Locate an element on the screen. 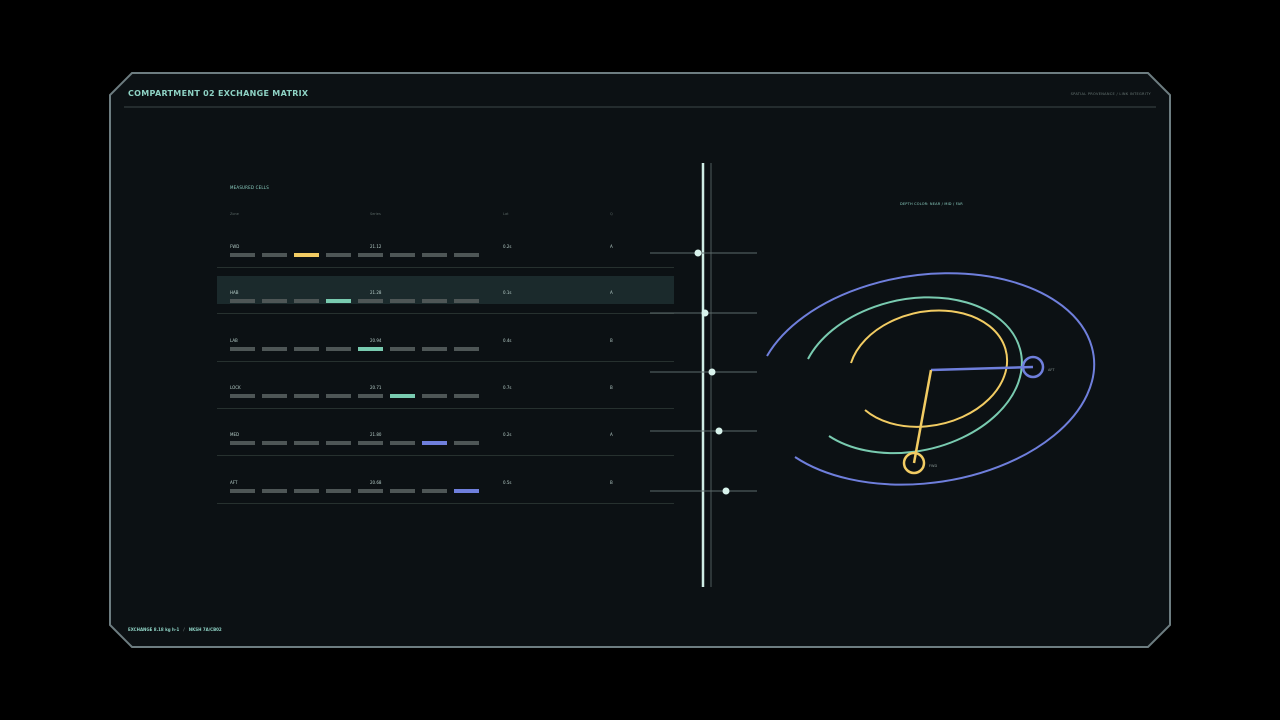  row-zone: AFT is located at coordinates (234, 482).